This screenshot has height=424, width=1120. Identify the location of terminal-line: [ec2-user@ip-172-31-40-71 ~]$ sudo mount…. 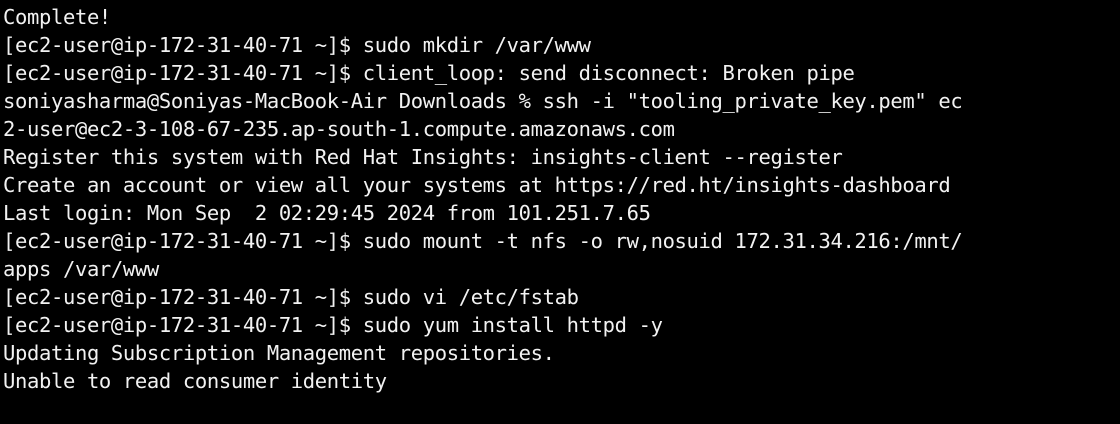
(483, 241).